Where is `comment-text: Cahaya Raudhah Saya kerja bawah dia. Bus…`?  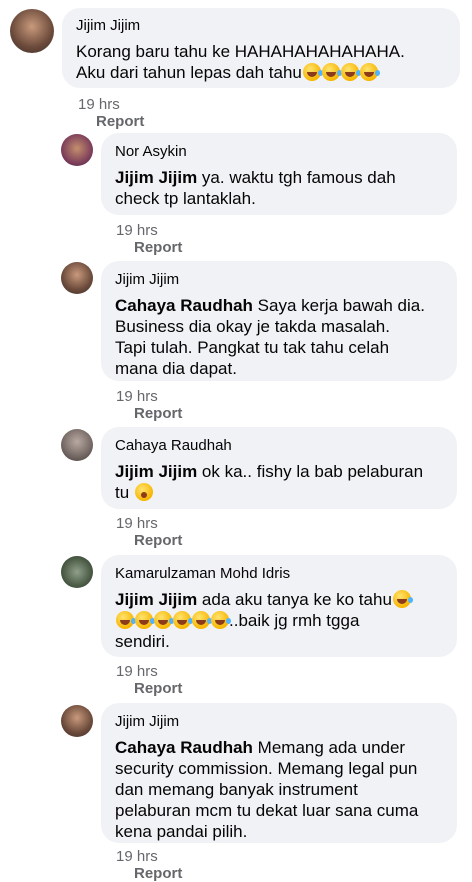
comment-text: Cahaya Raudhah Saya kerja bawah dia. Bus… is located at coordinates (279, 337).